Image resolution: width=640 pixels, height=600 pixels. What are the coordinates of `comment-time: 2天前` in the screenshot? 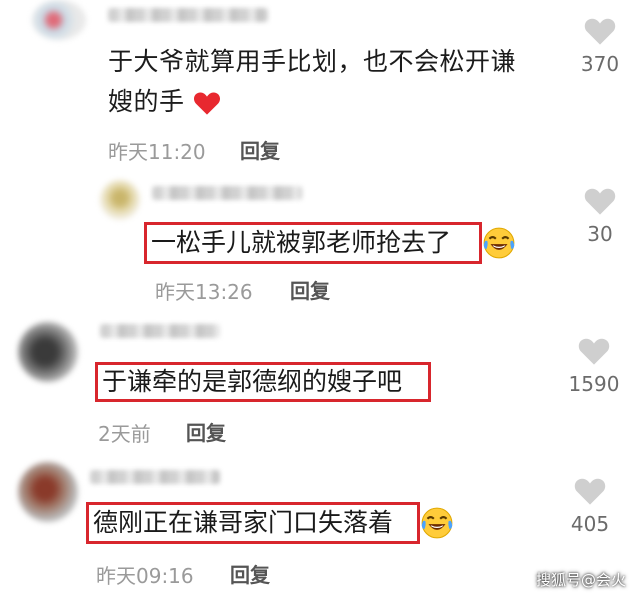 It's located at (124, 434).